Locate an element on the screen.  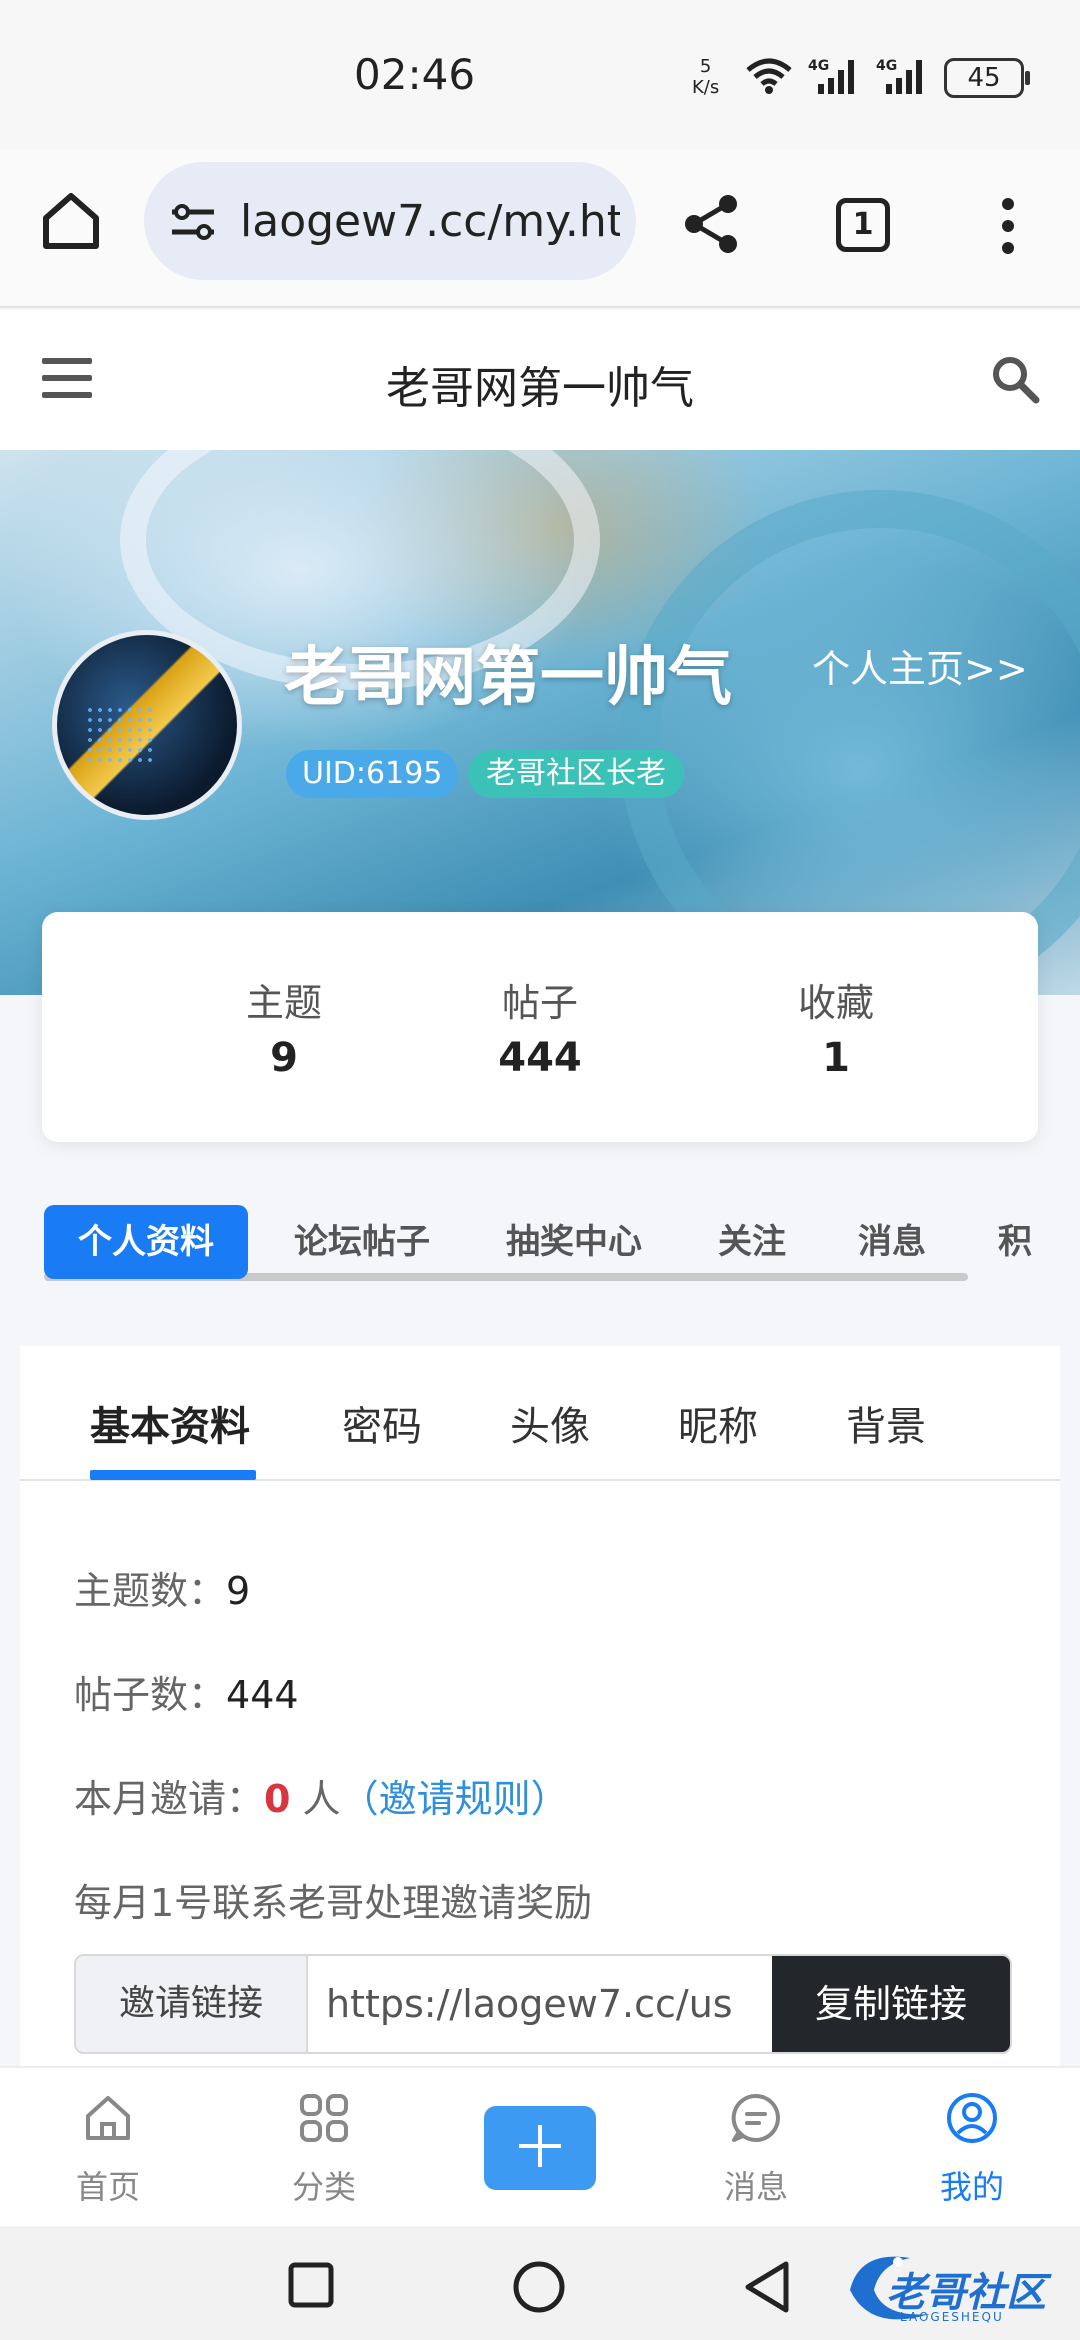
address-bar: laogew7.cc/my.ht is located at coordinates (390, 221).